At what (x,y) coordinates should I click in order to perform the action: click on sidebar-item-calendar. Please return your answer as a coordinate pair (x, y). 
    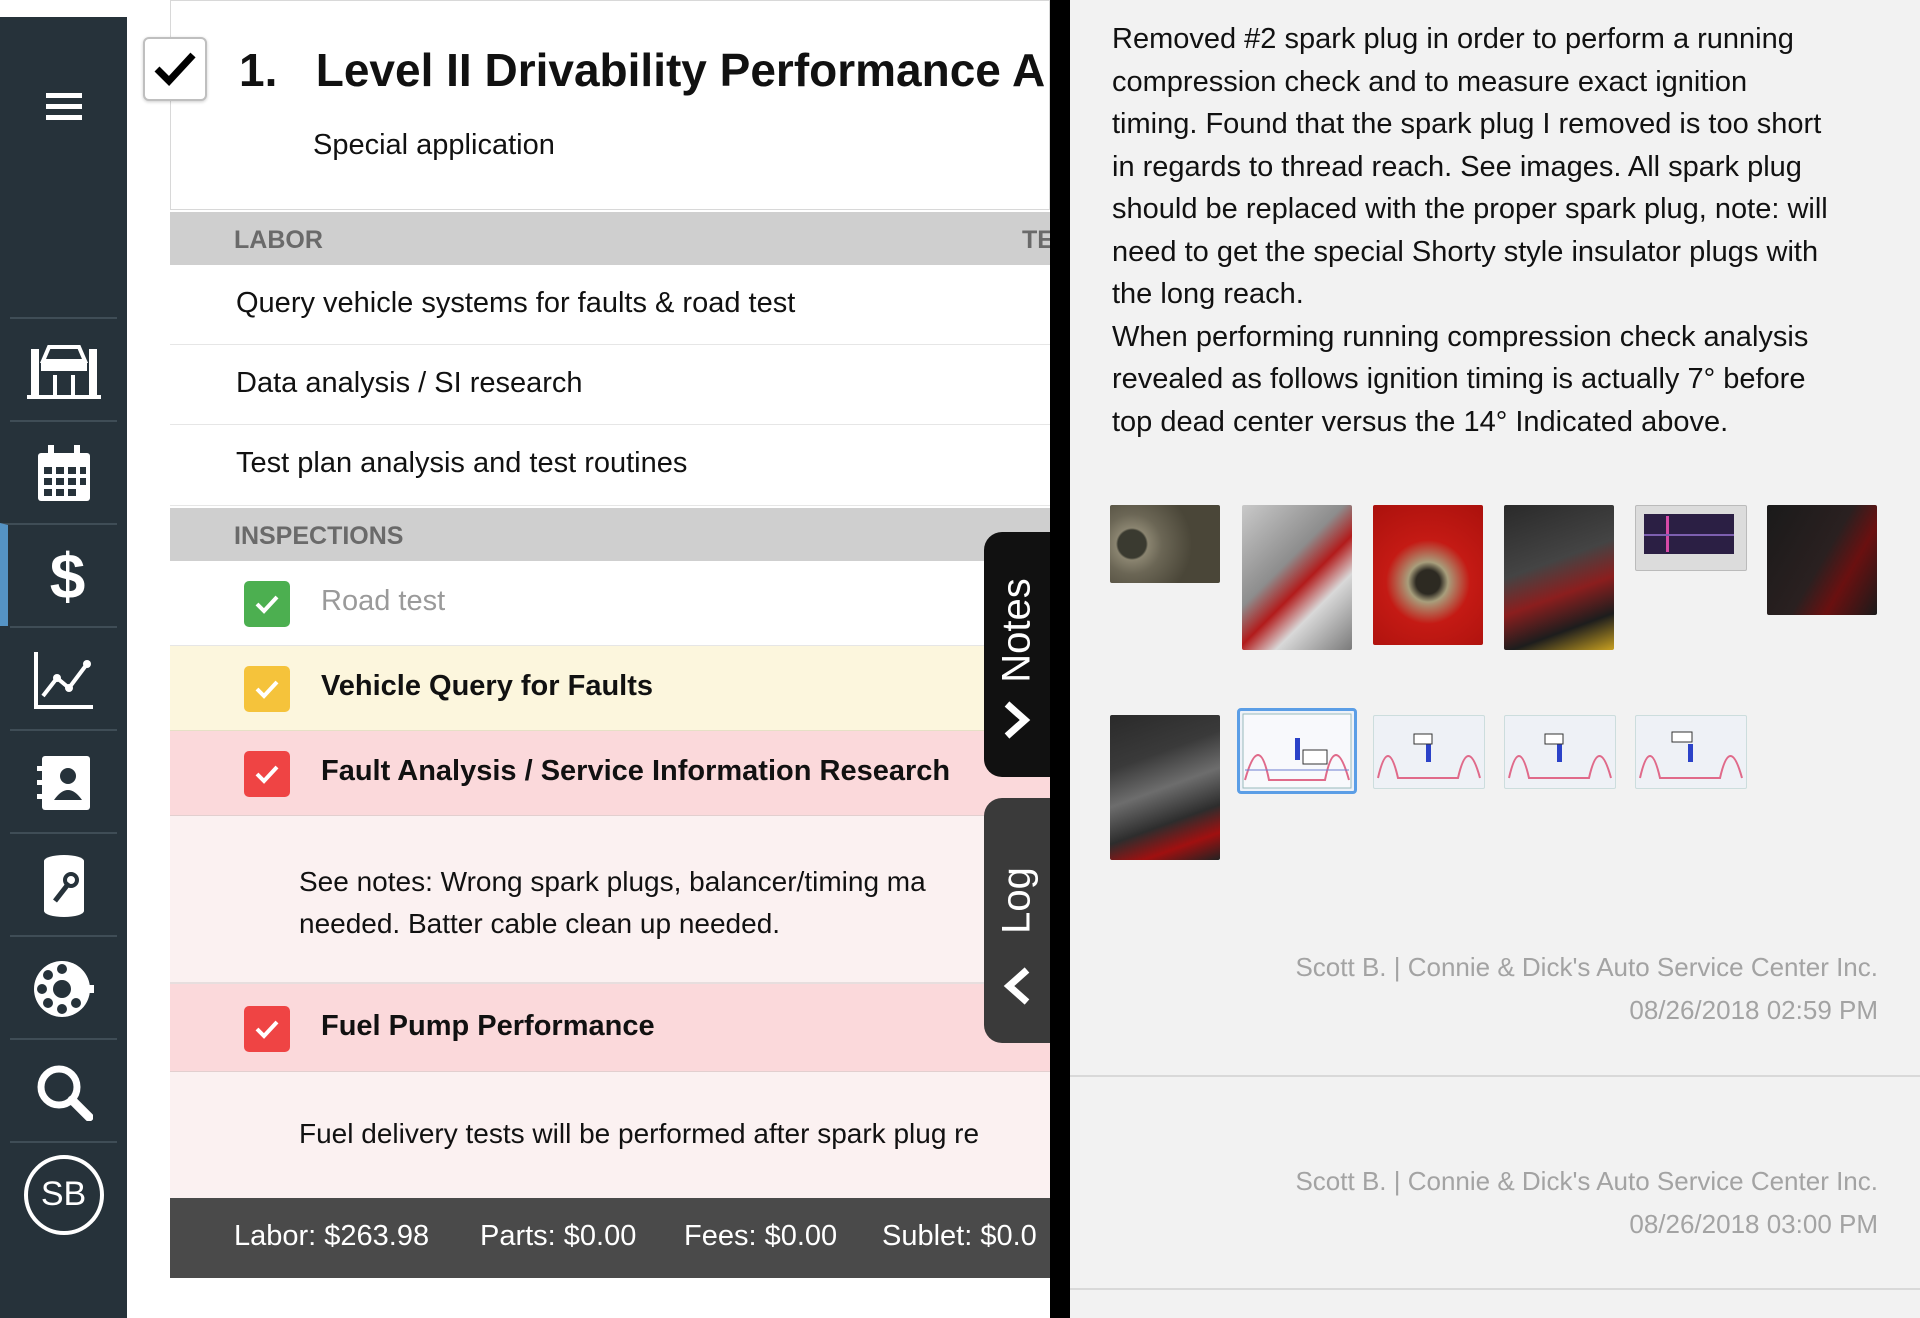
    Looking at the image, I should click on (63, 472).